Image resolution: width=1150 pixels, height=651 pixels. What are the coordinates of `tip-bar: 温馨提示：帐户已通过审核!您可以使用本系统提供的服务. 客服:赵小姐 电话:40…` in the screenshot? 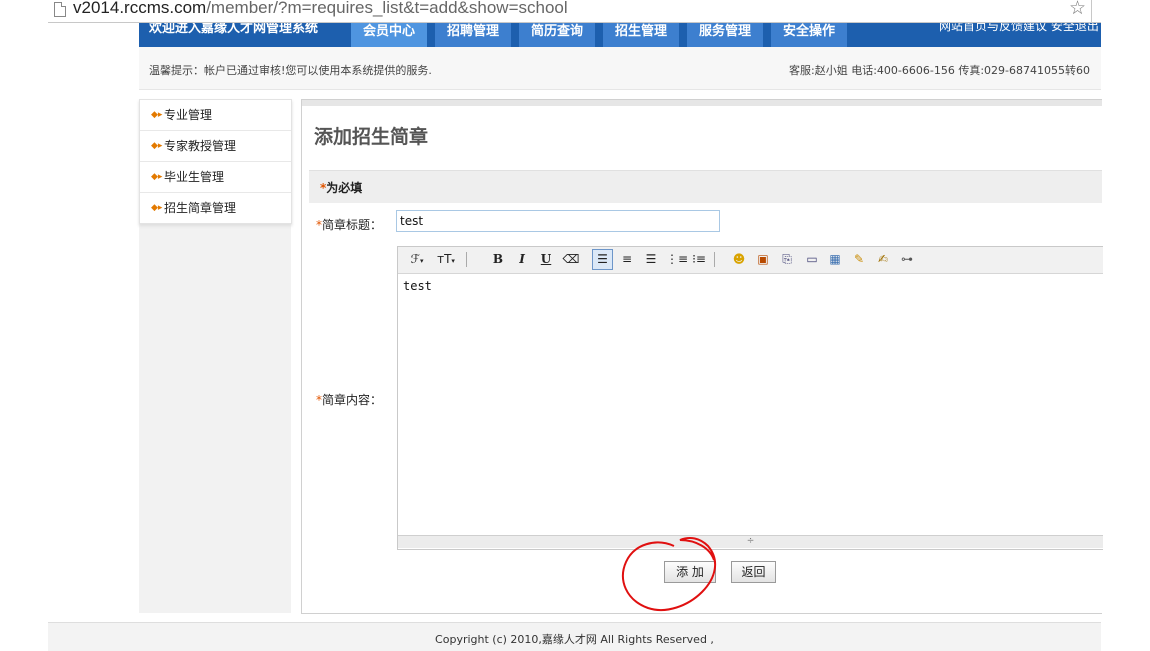 It's located at (620, 68).